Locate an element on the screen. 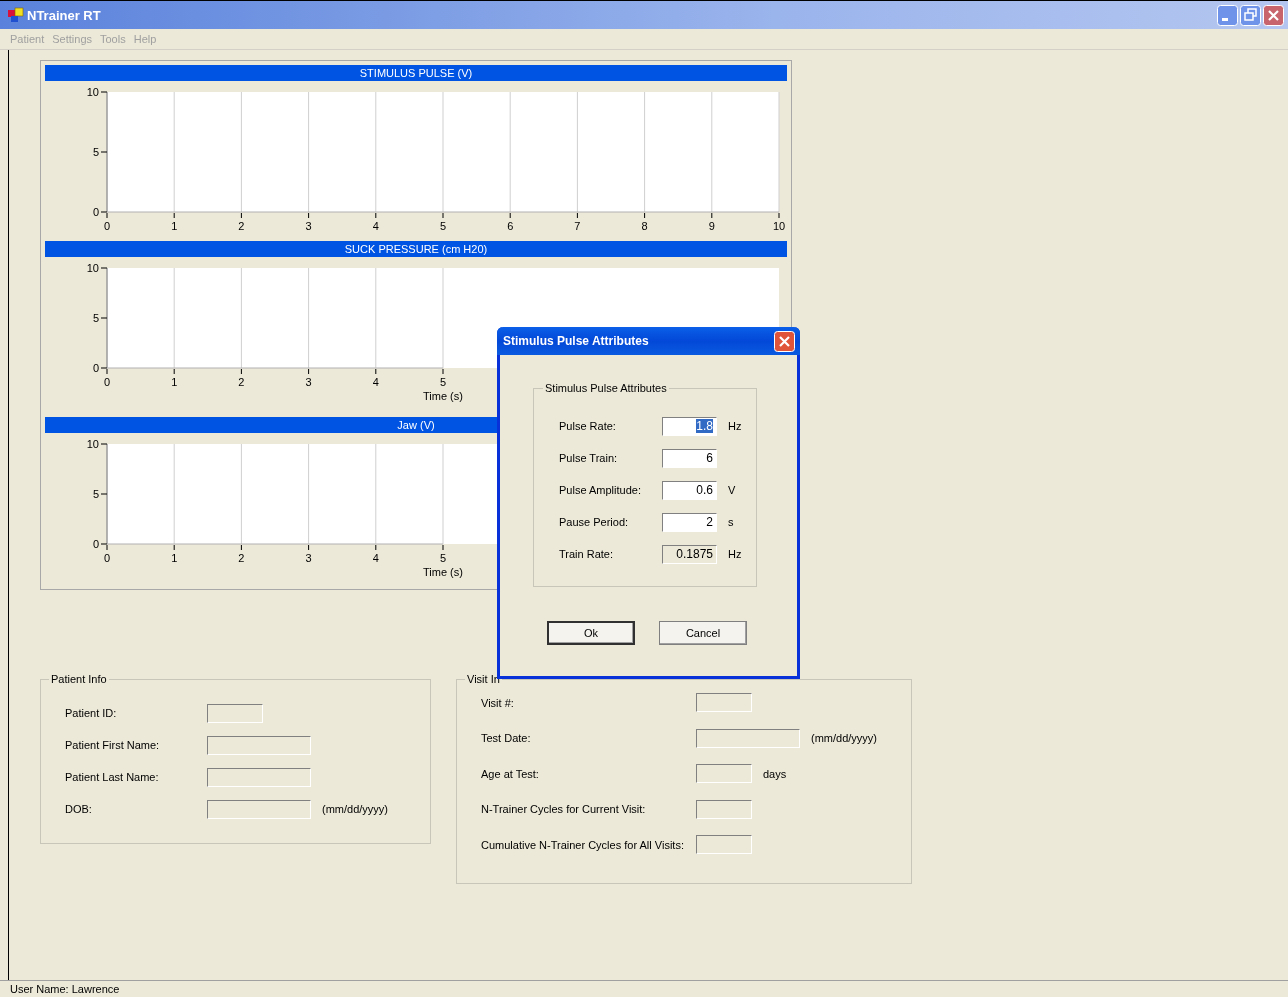 The height and width of the screenshot is (997, 1288). tick-label: 6 is located at coordinates (510, 226).